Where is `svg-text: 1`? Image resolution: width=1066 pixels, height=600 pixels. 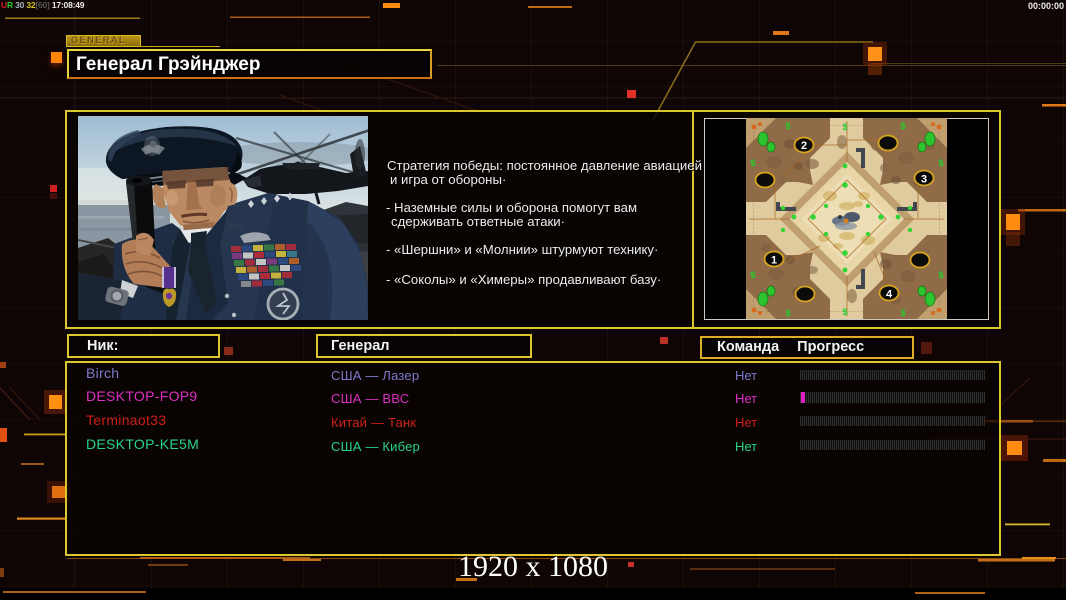 svg-text: 1 is located at coordinates (774, 261).